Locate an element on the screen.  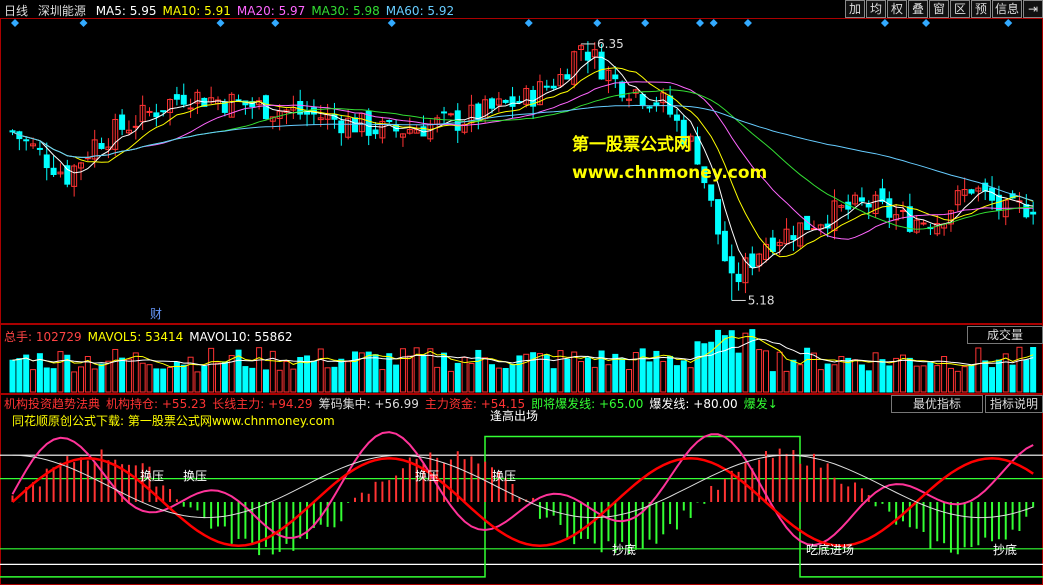
annotation-huanya-2: 换压 is located at coordinates (427, 476).